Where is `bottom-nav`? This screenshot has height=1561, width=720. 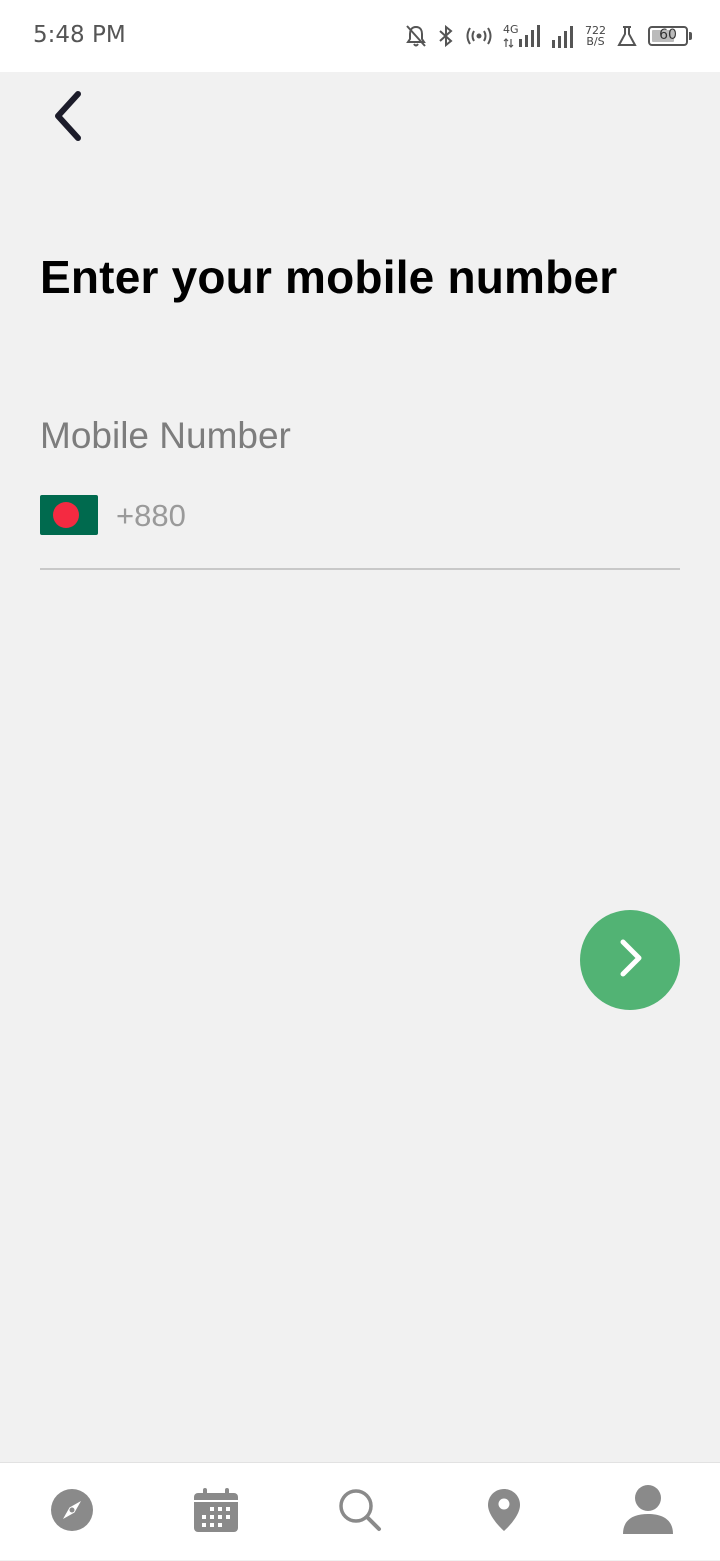
bottom-nav is located at coordinates (360, 1511).